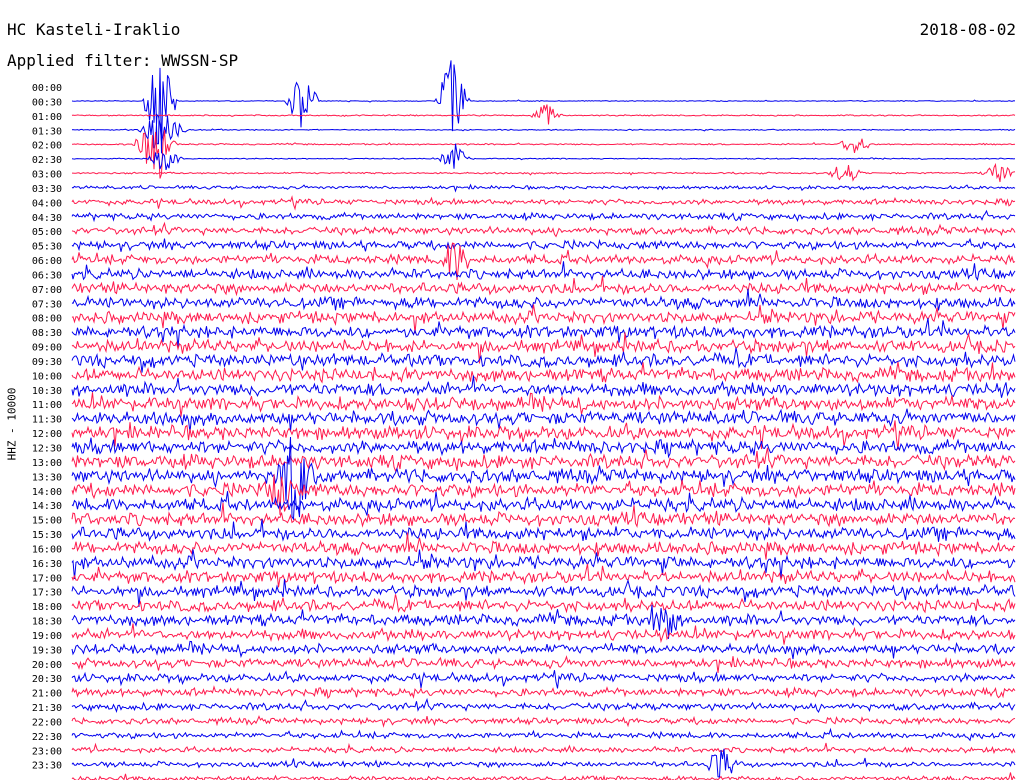 The width and height of the screenshot is (1024, 780). Describe the element at coordinates (47, 593) in the screenshot. I see `time-tick-label: 17:30` at that location.